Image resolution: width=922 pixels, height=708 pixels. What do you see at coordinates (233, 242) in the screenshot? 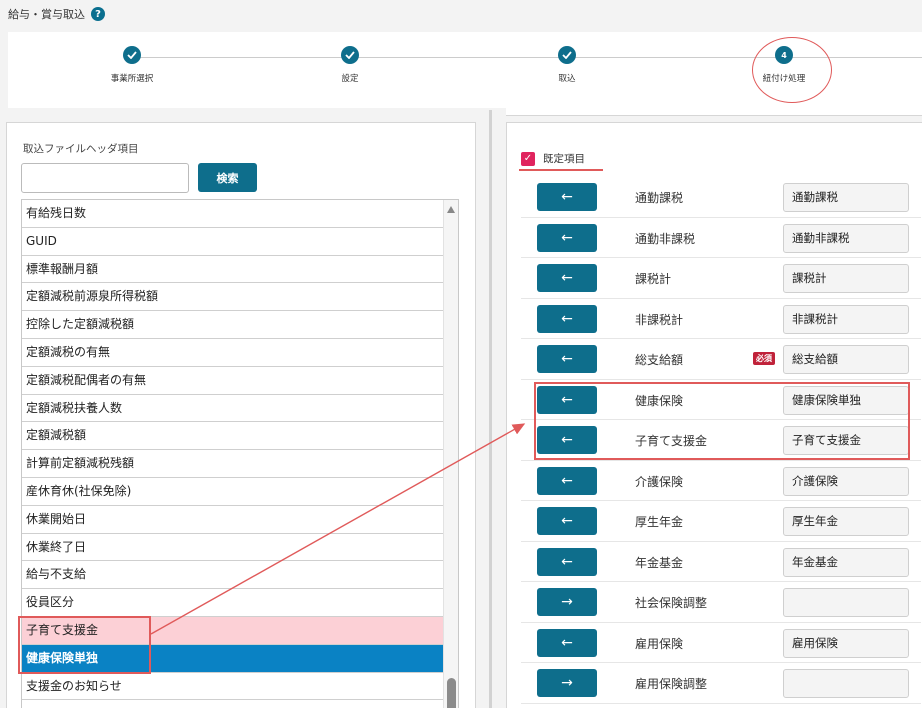
I see `list-item: GUID` at bounding box center [233, 242].